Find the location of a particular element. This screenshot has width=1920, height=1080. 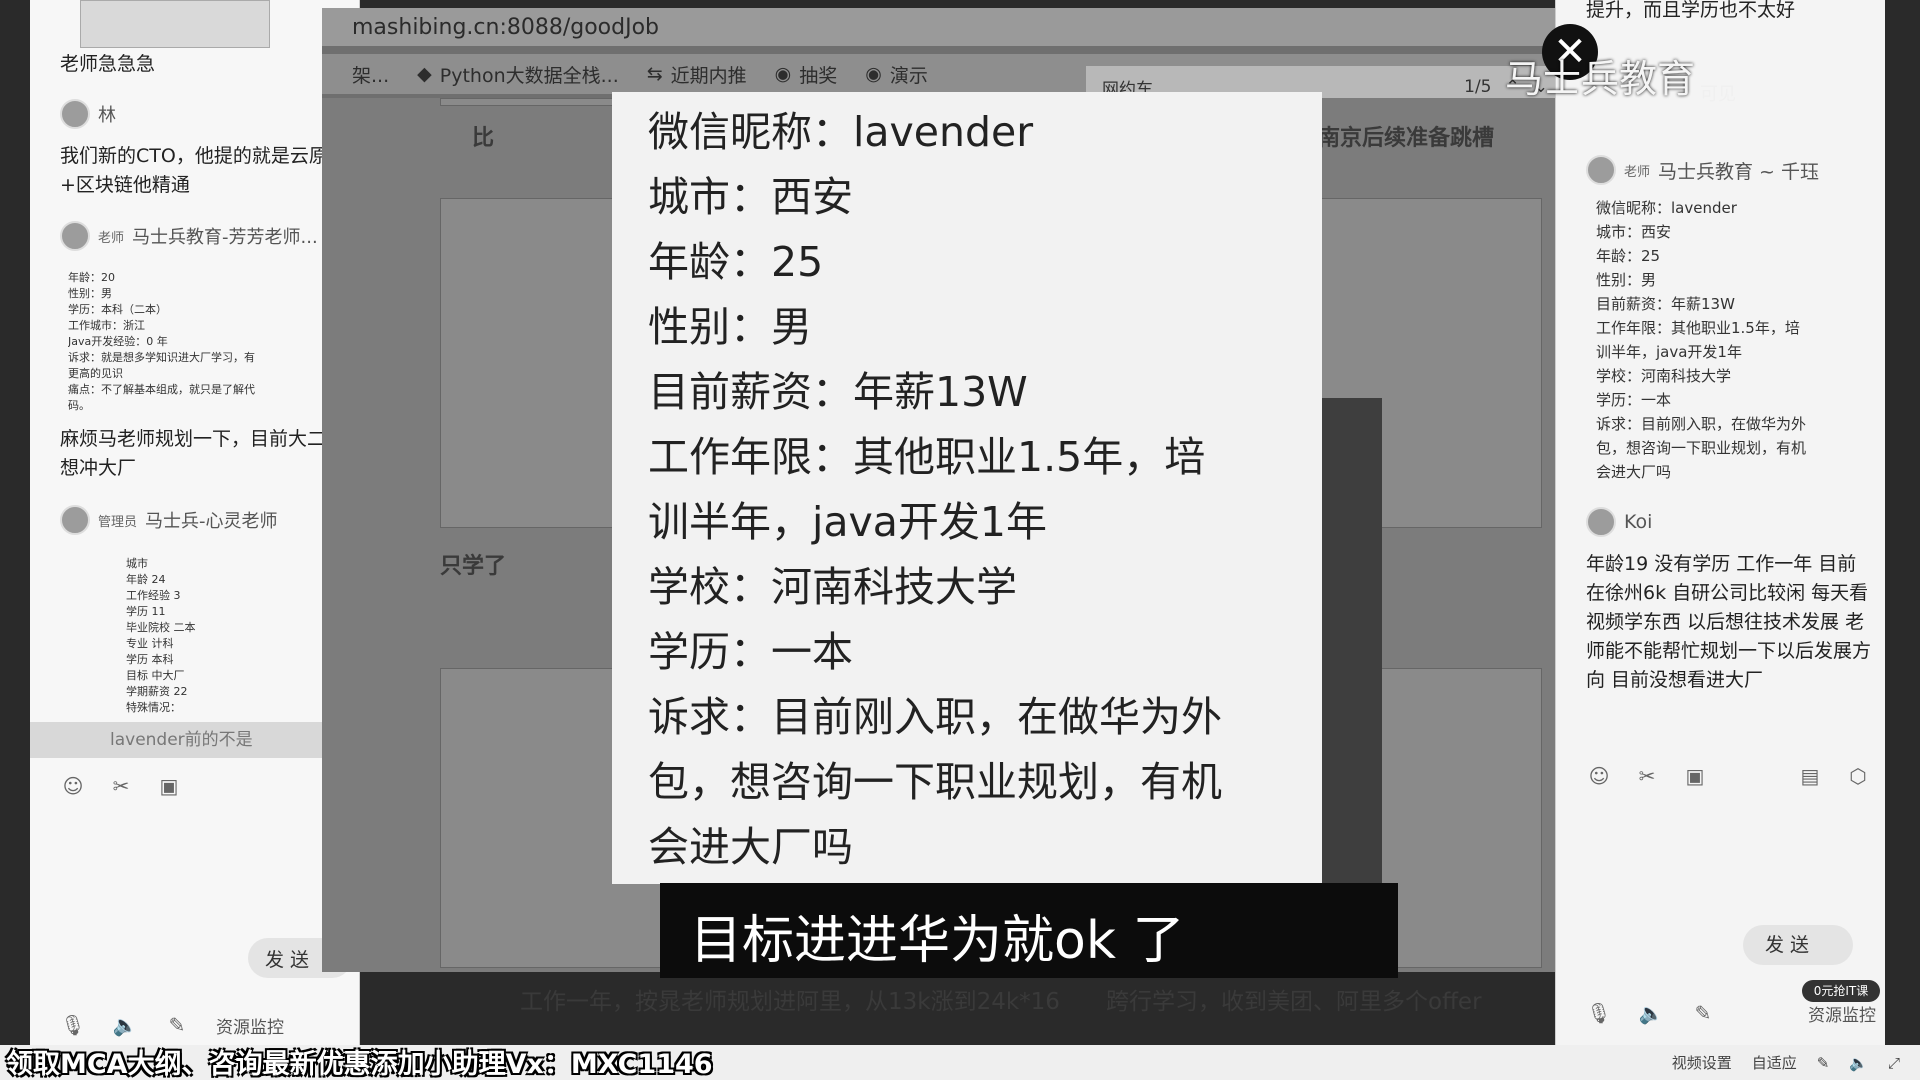

video-settings-button: 视频设置 is located at coordinates (1702, 1062).